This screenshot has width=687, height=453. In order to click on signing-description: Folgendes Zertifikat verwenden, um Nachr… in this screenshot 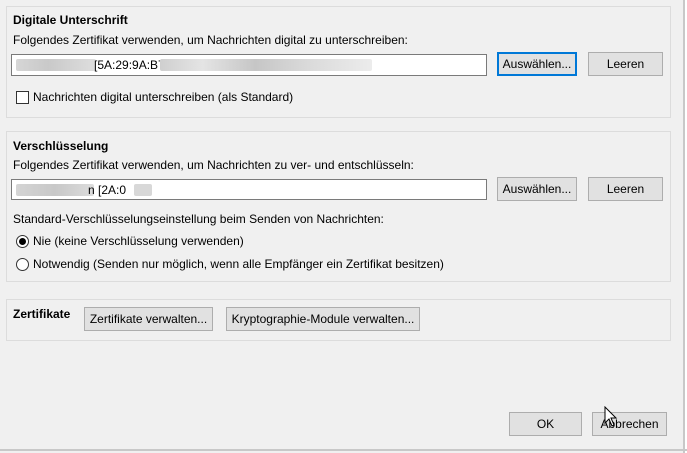, I will do `click(210, 40)`.